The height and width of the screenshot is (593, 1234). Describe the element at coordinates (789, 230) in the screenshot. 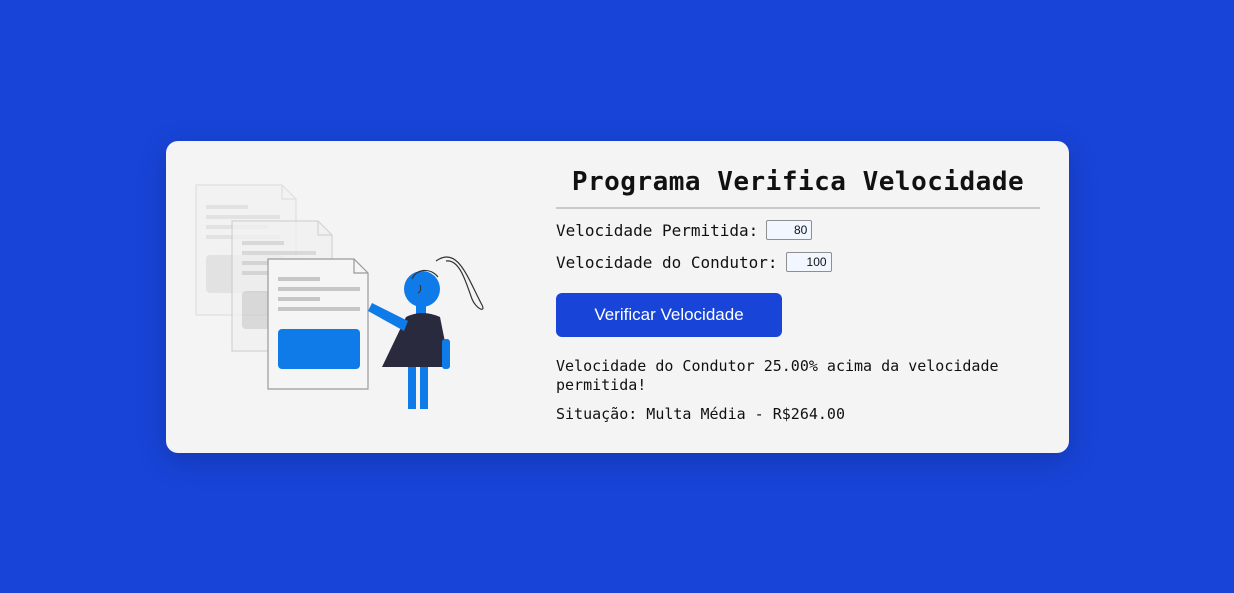

I see `allowed-speed-input` at that location.